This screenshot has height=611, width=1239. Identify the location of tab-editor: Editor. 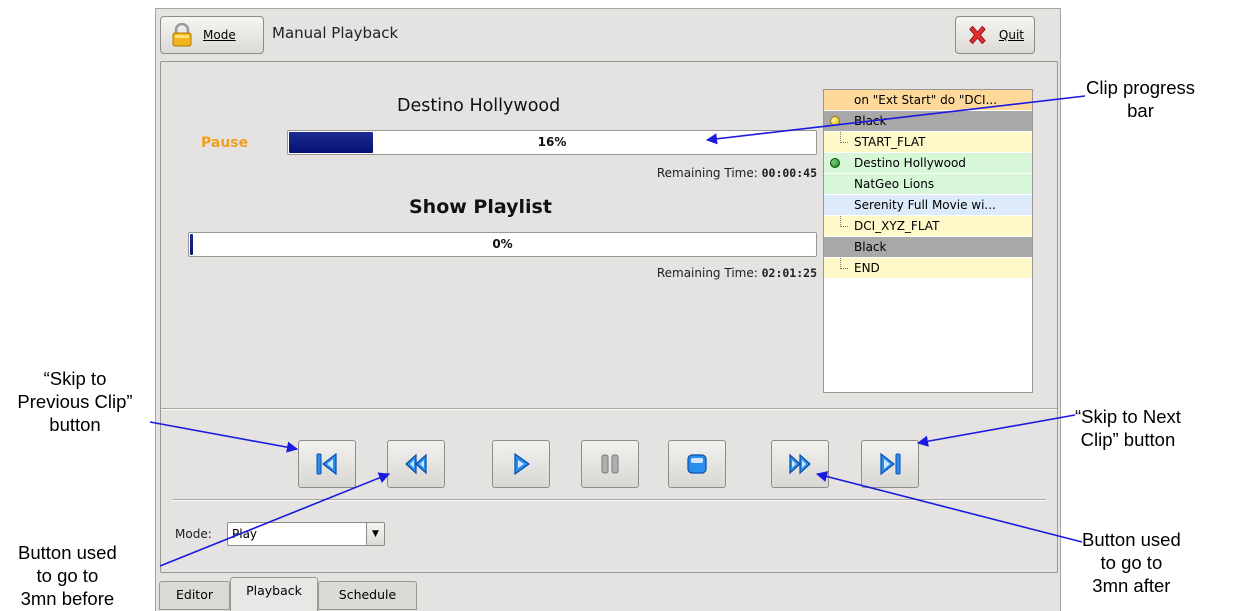
(194, 595).